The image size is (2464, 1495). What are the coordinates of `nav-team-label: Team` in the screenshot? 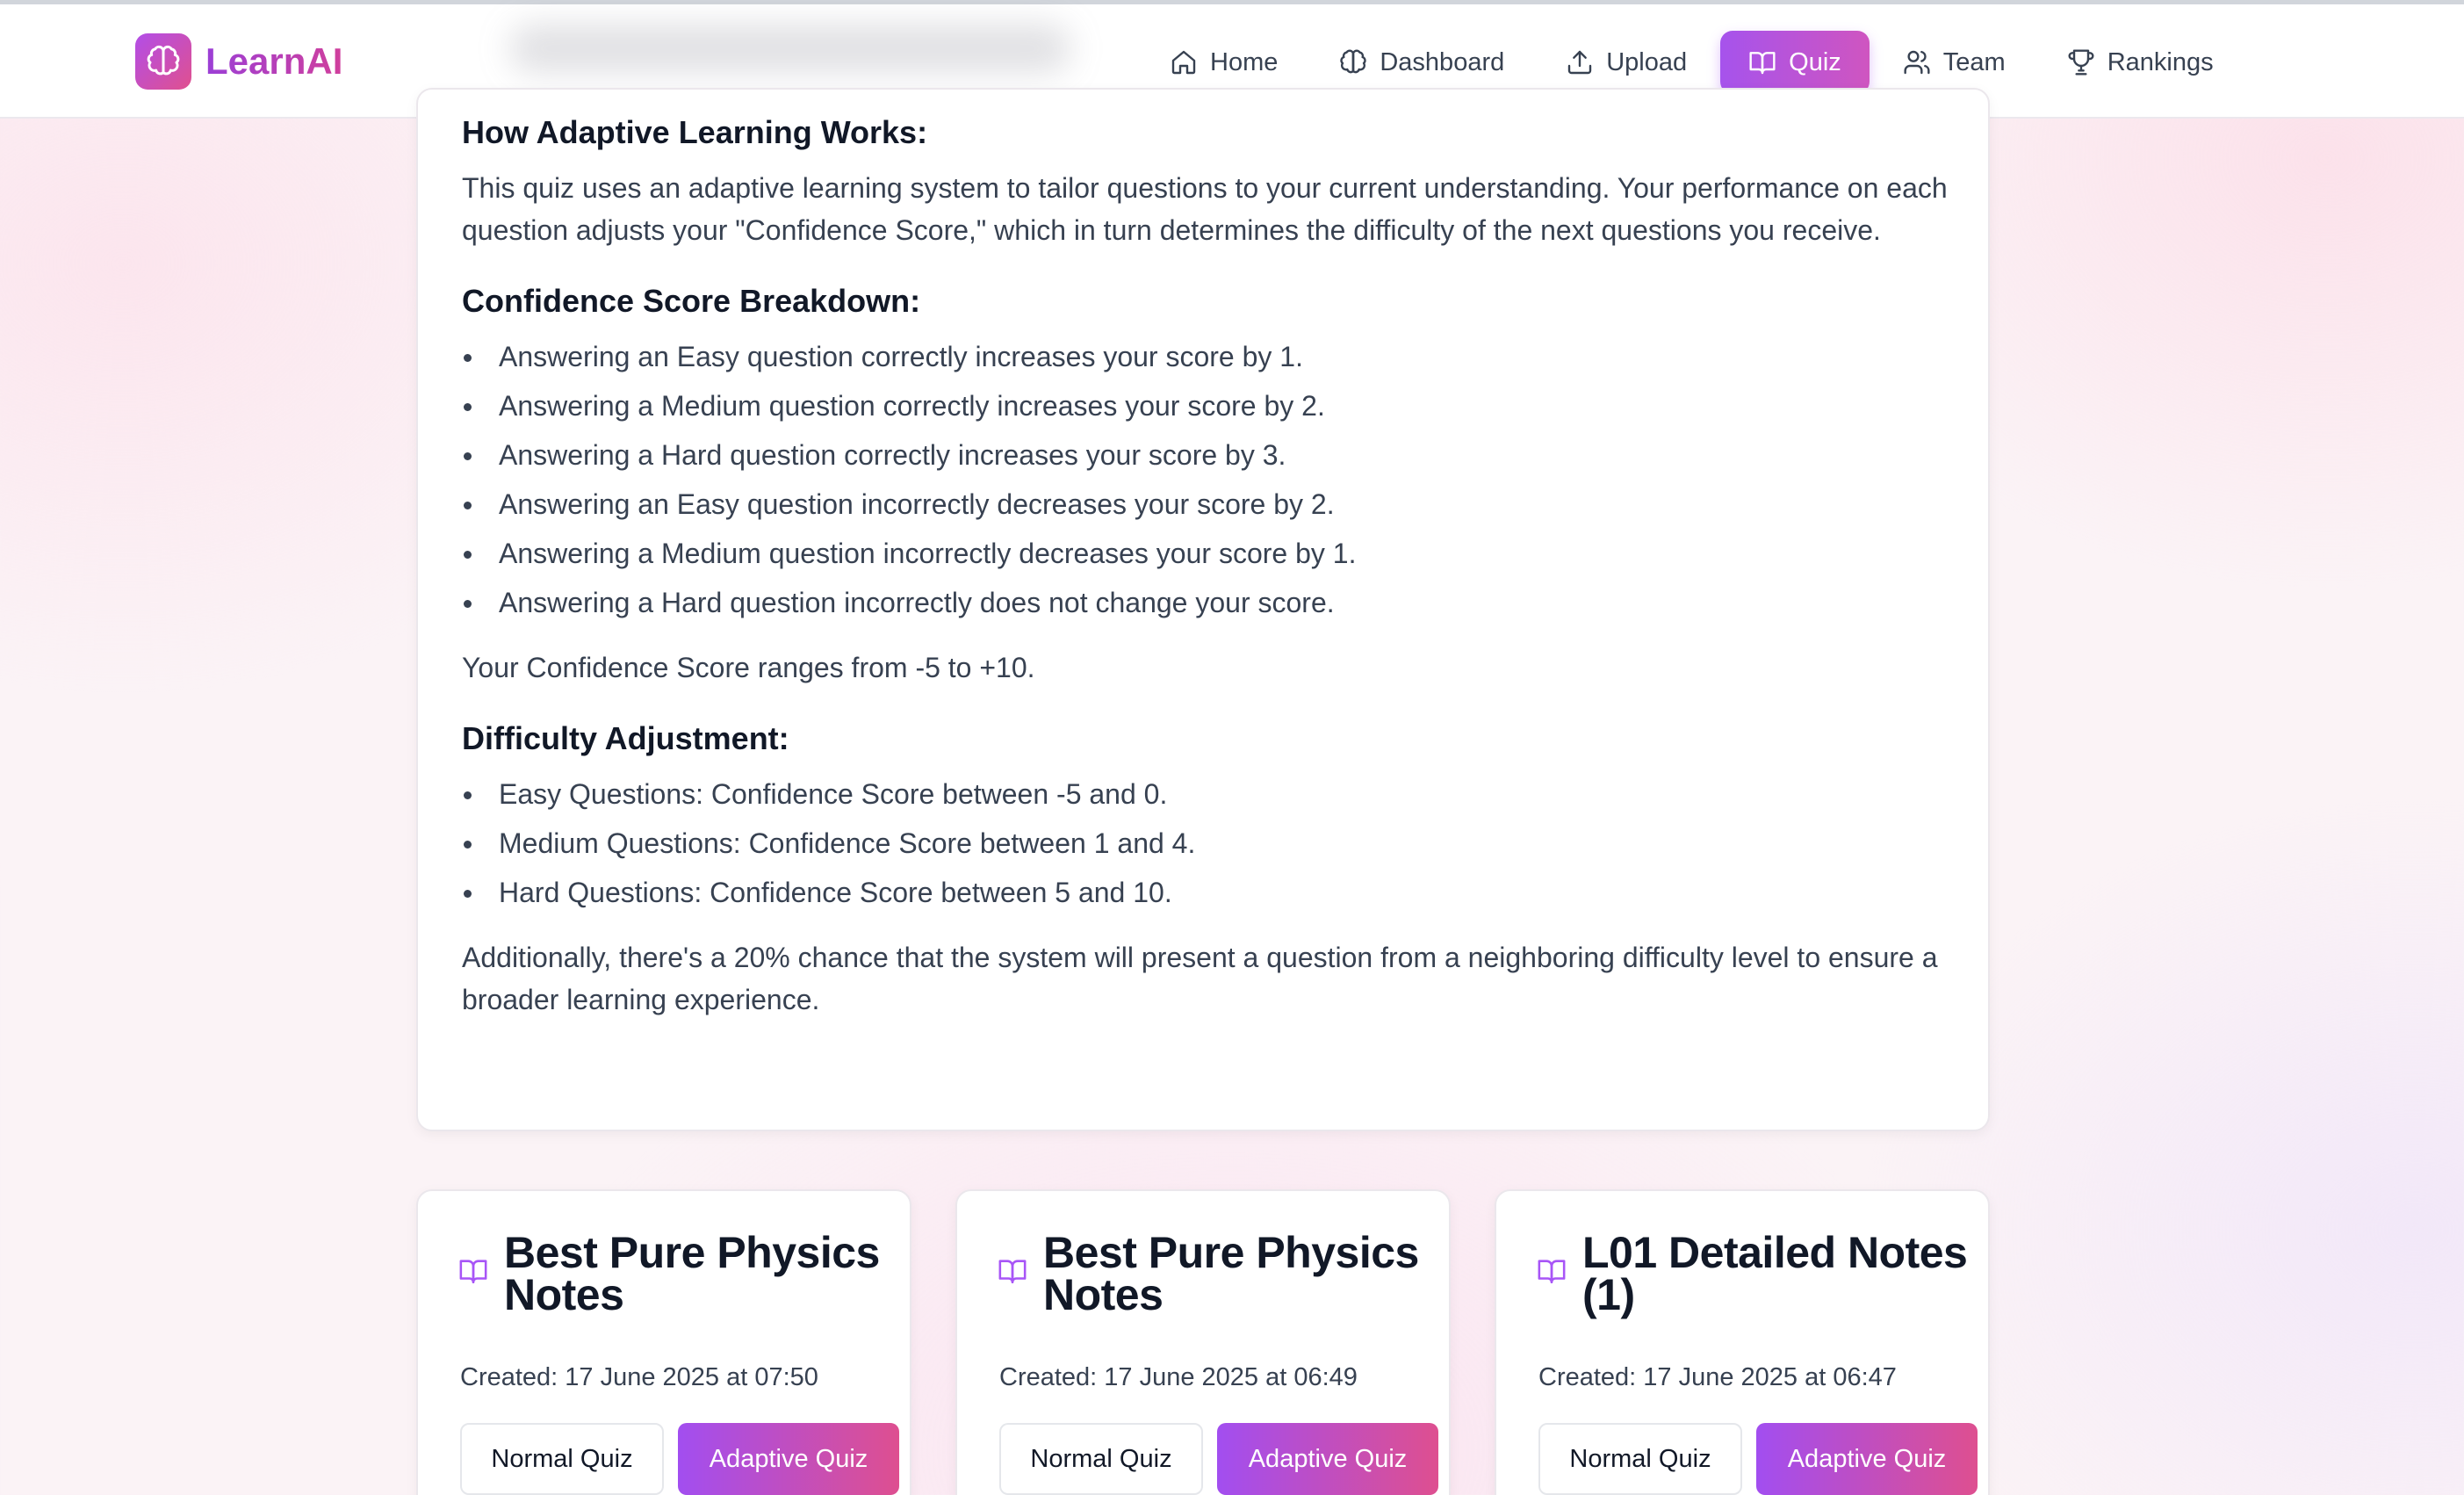 It's located at (1974, 62).